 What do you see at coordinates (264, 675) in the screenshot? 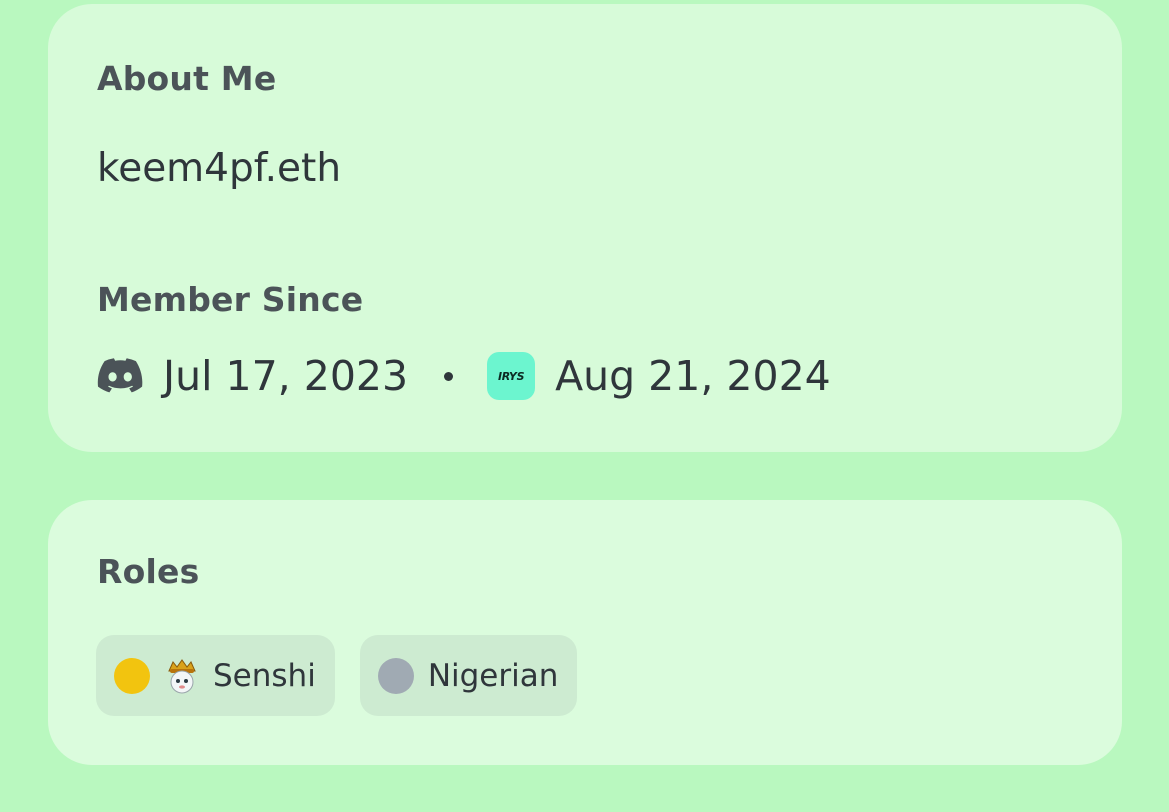
I see `role-label: Senshi` at bounding box center [264, 675].